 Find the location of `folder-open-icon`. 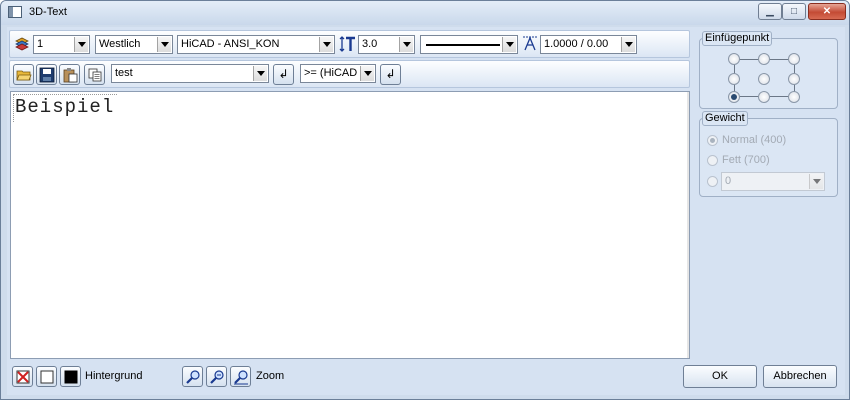

folder-open-icon is located at coordinates (23, 74).